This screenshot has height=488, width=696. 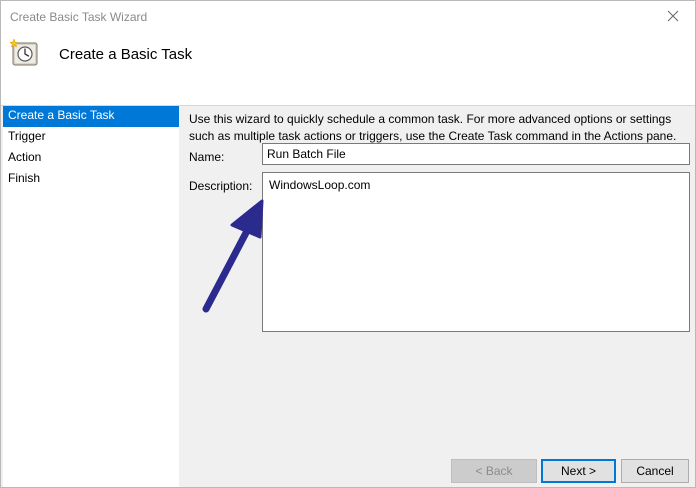 I want to click on description-label: Description:, so click(x=221, y=186).